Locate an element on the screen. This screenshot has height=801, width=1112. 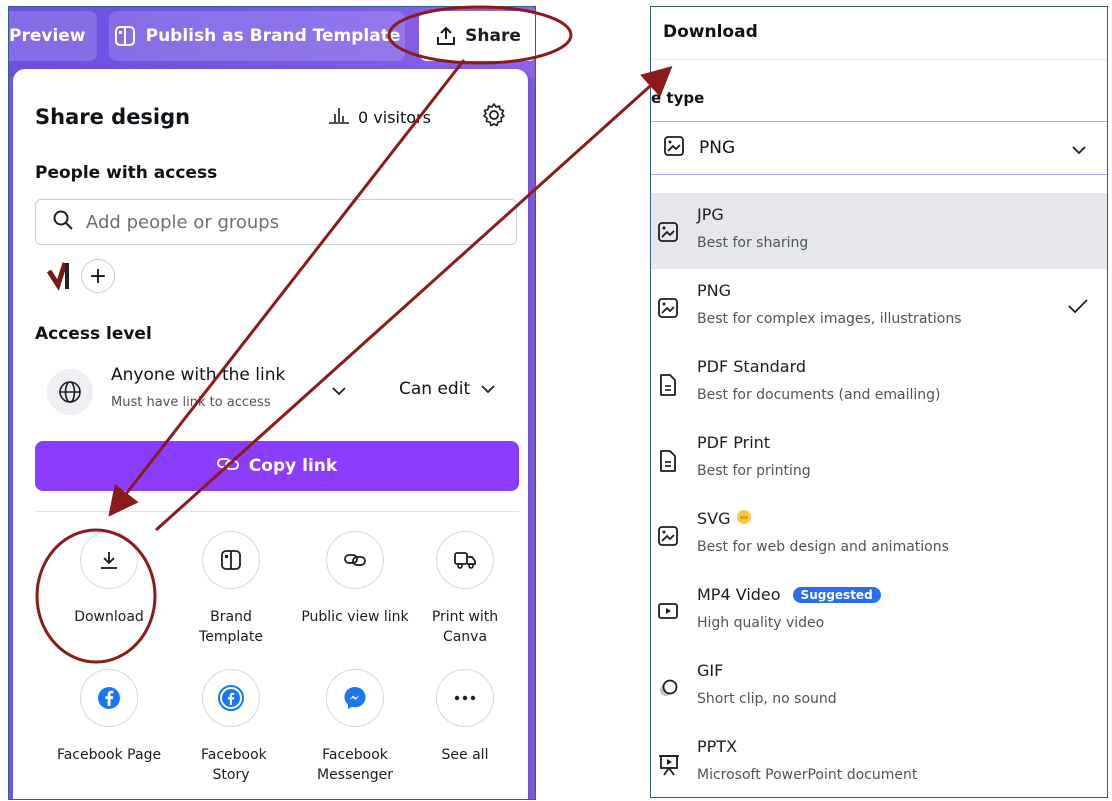
search-icon is located at coordinates (63, 222).